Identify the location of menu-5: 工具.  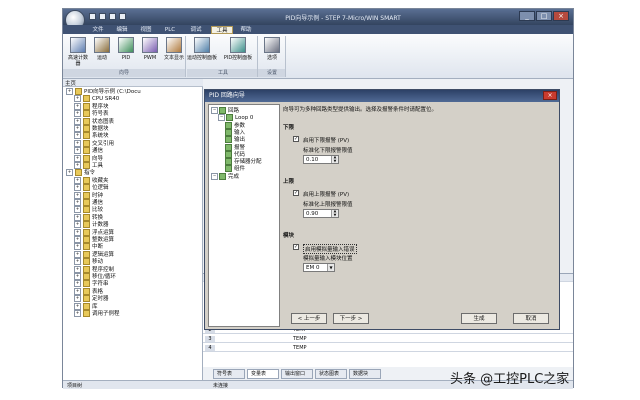
(222, 30).